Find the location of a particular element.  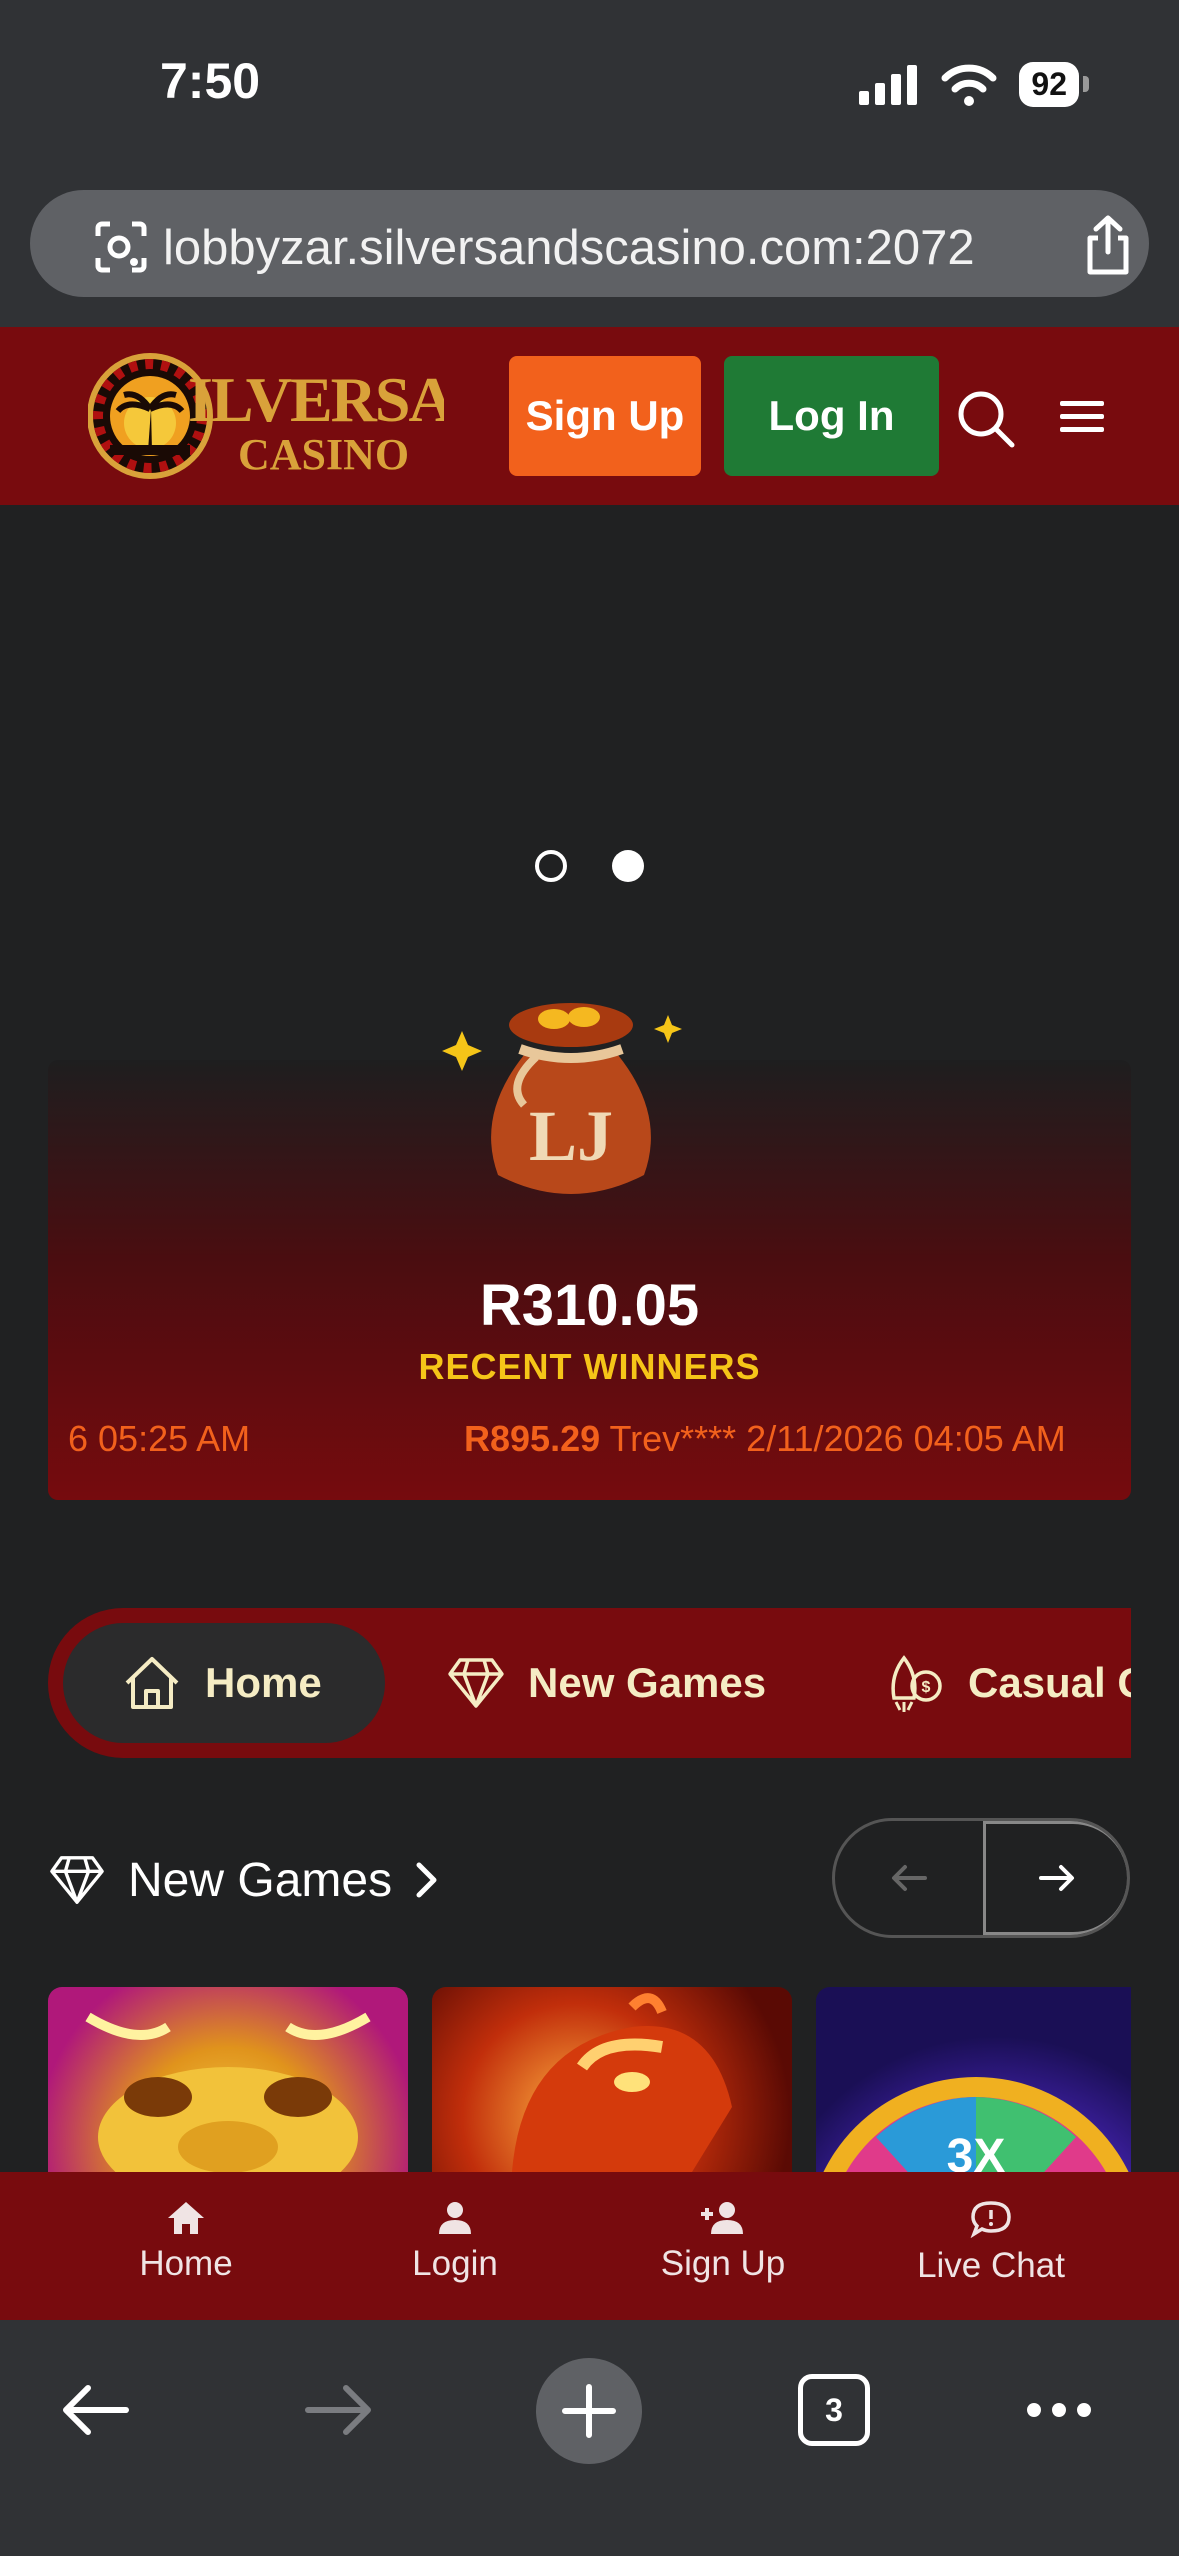

ticker-entry-previous: 6 05:25 AM is located at coordinates (159, 1438).